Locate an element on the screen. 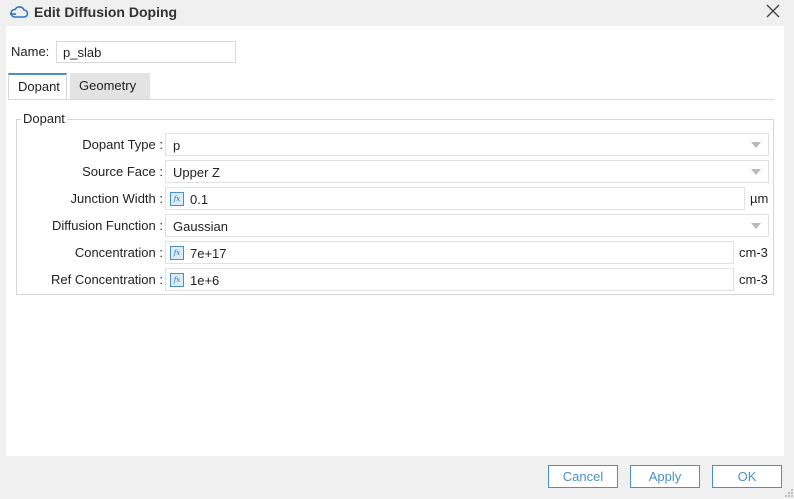 The width and height of the screenshot is (794, 499). row-source-face: Source Face : Upper Z is located at coordinates (395, 172).